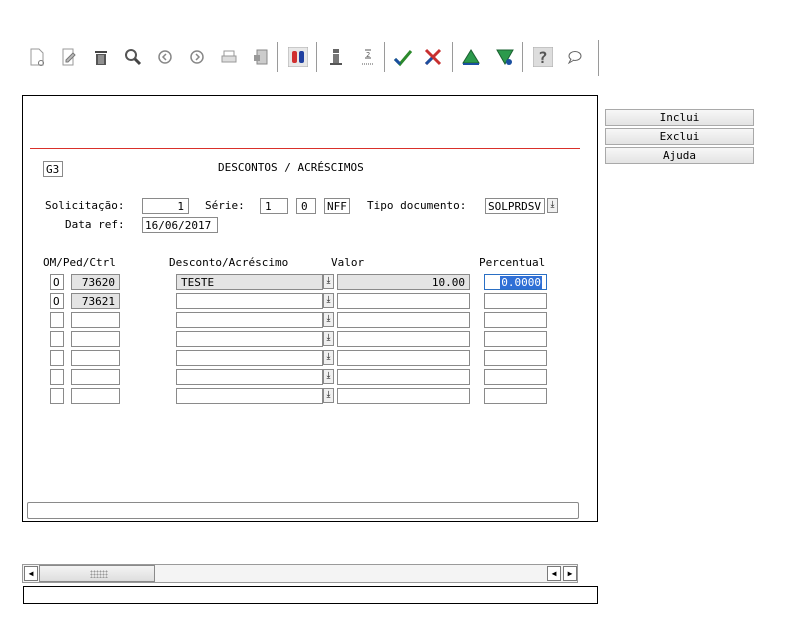 This screenshot has height=631, width=797. Describe the element at coordinates (417, 205) in the screenshot. I see `tipo-documento-label: Tipo documento:` at that location.